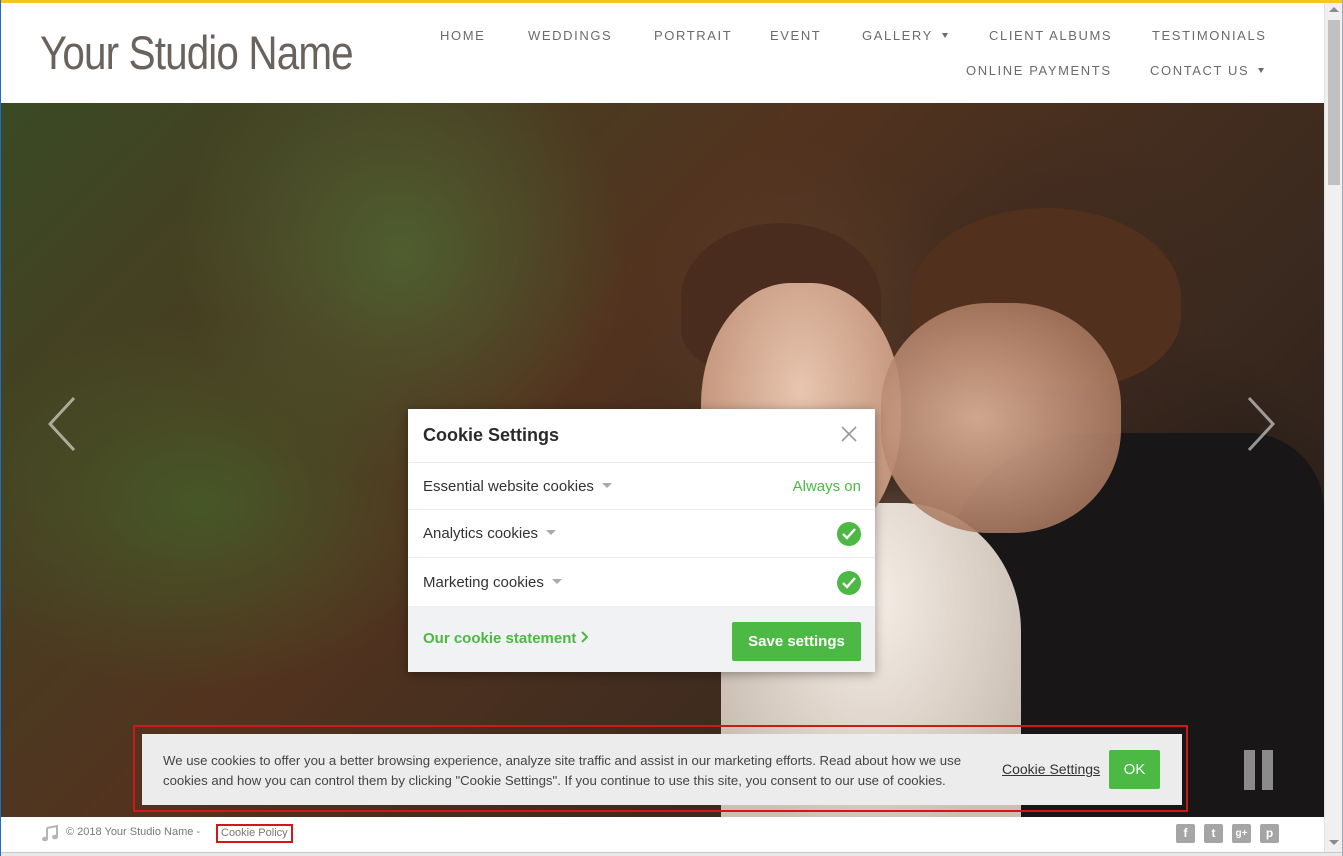  I want to click on cookie-row-analytics-toggle: Analytics cookies, so click(490, 533).